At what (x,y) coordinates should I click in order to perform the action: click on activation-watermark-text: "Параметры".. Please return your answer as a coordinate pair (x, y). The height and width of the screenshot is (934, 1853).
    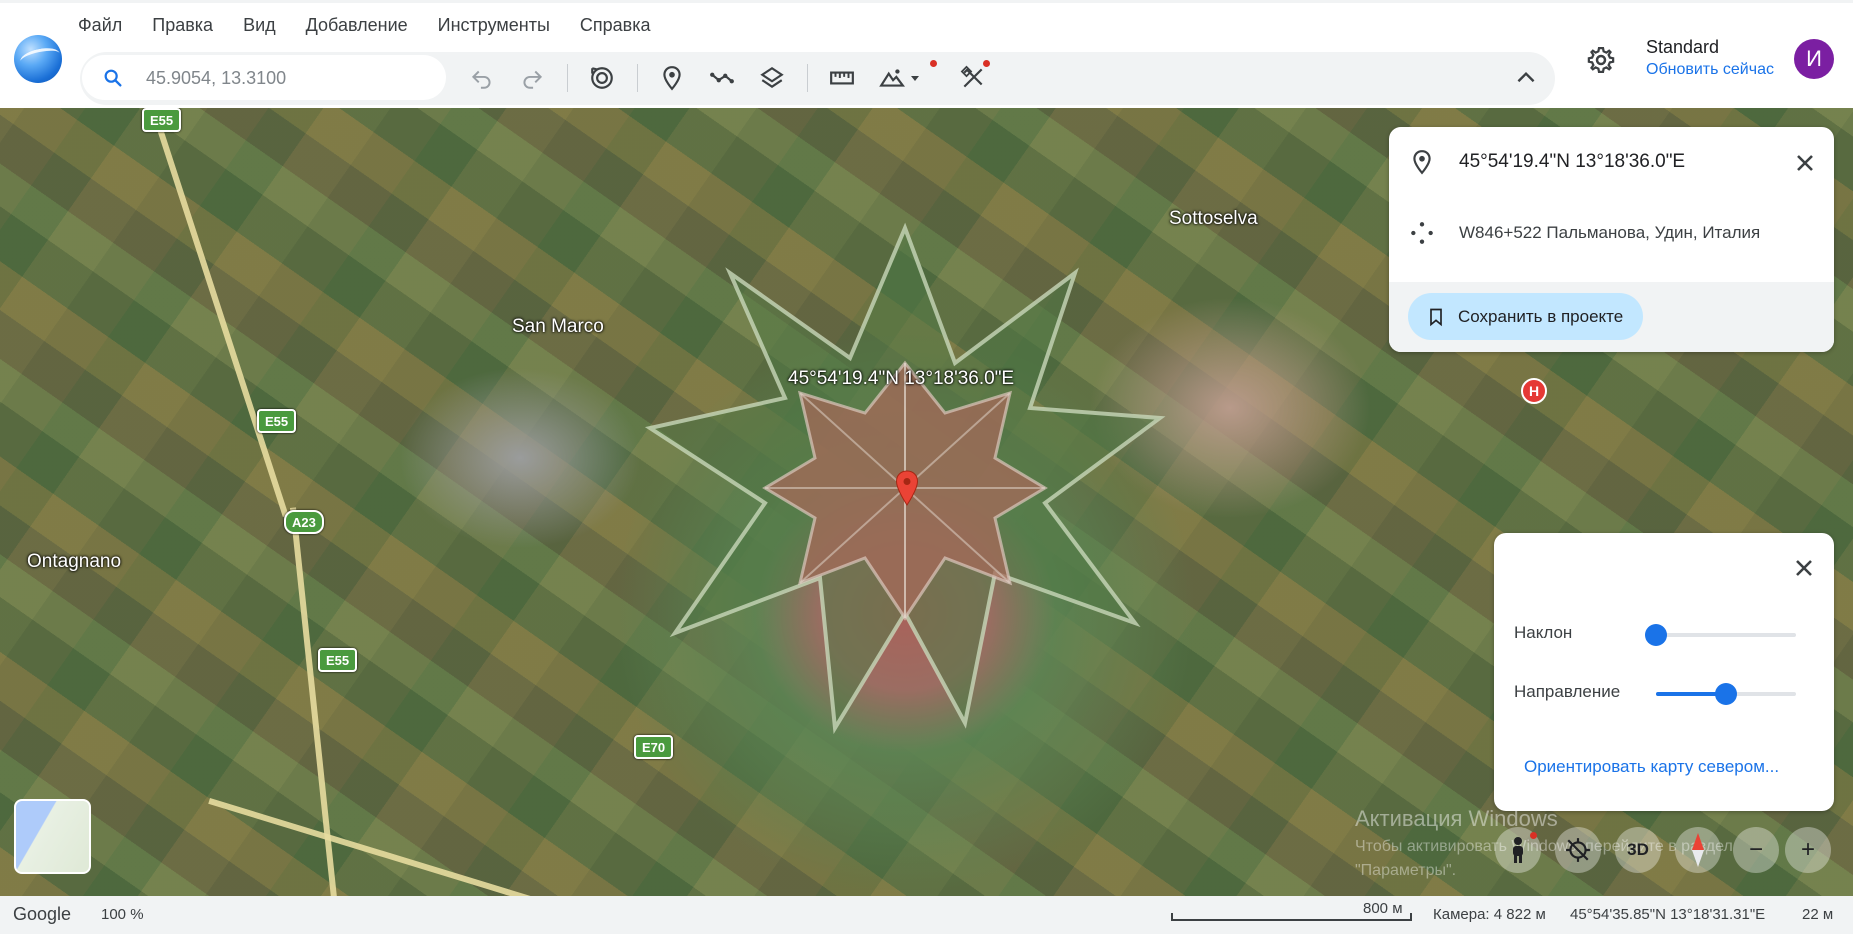
    Looking at the image, I should click on (1406, 870).